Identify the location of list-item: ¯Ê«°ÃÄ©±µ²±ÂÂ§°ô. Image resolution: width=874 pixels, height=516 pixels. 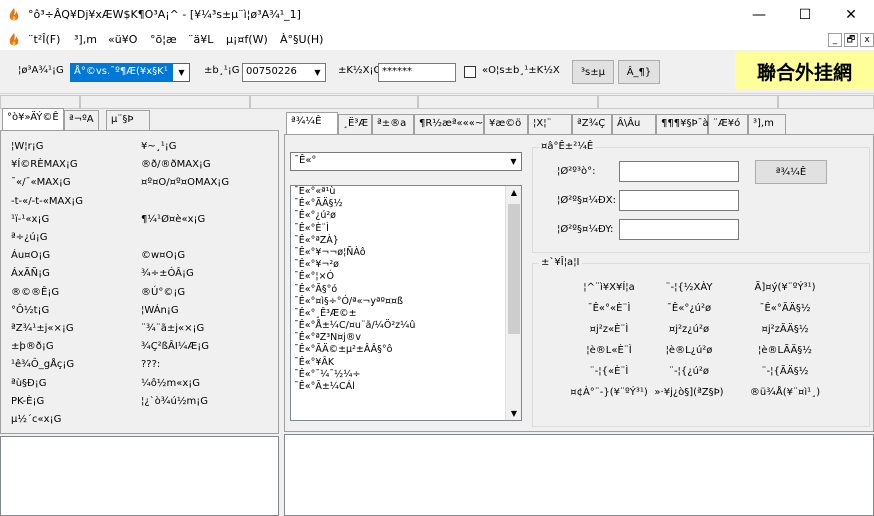
(398, 350).